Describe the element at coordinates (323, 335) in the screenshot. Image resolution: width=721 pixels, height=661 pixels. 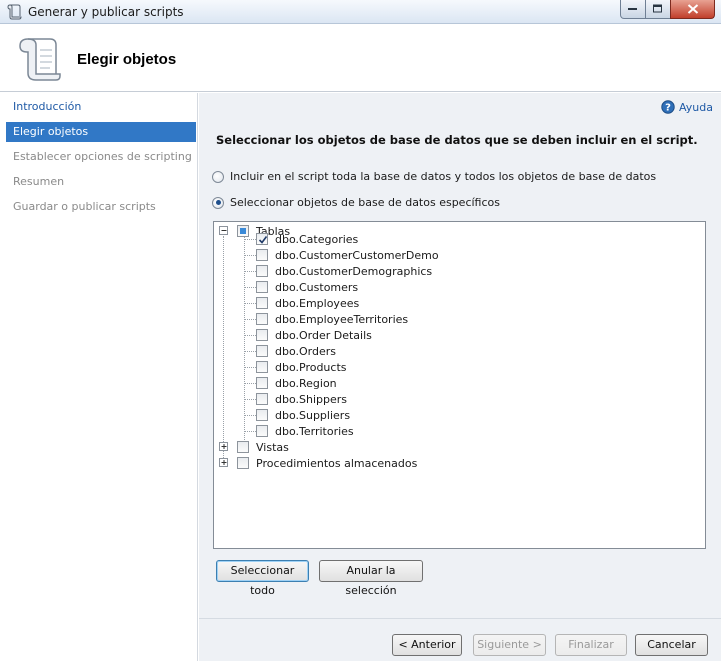
I see `tree-label: dbo.Order Details` at that location.